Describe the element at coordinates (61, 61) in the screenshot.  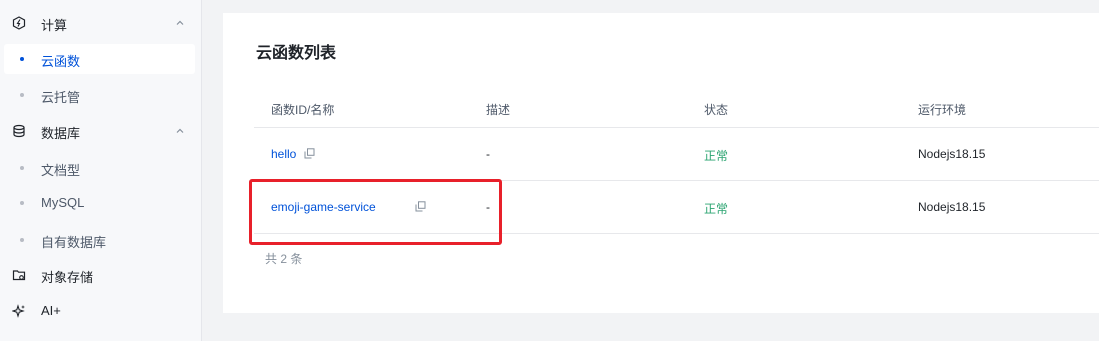
I see `sidebar-item-label: 云函数` at that location.